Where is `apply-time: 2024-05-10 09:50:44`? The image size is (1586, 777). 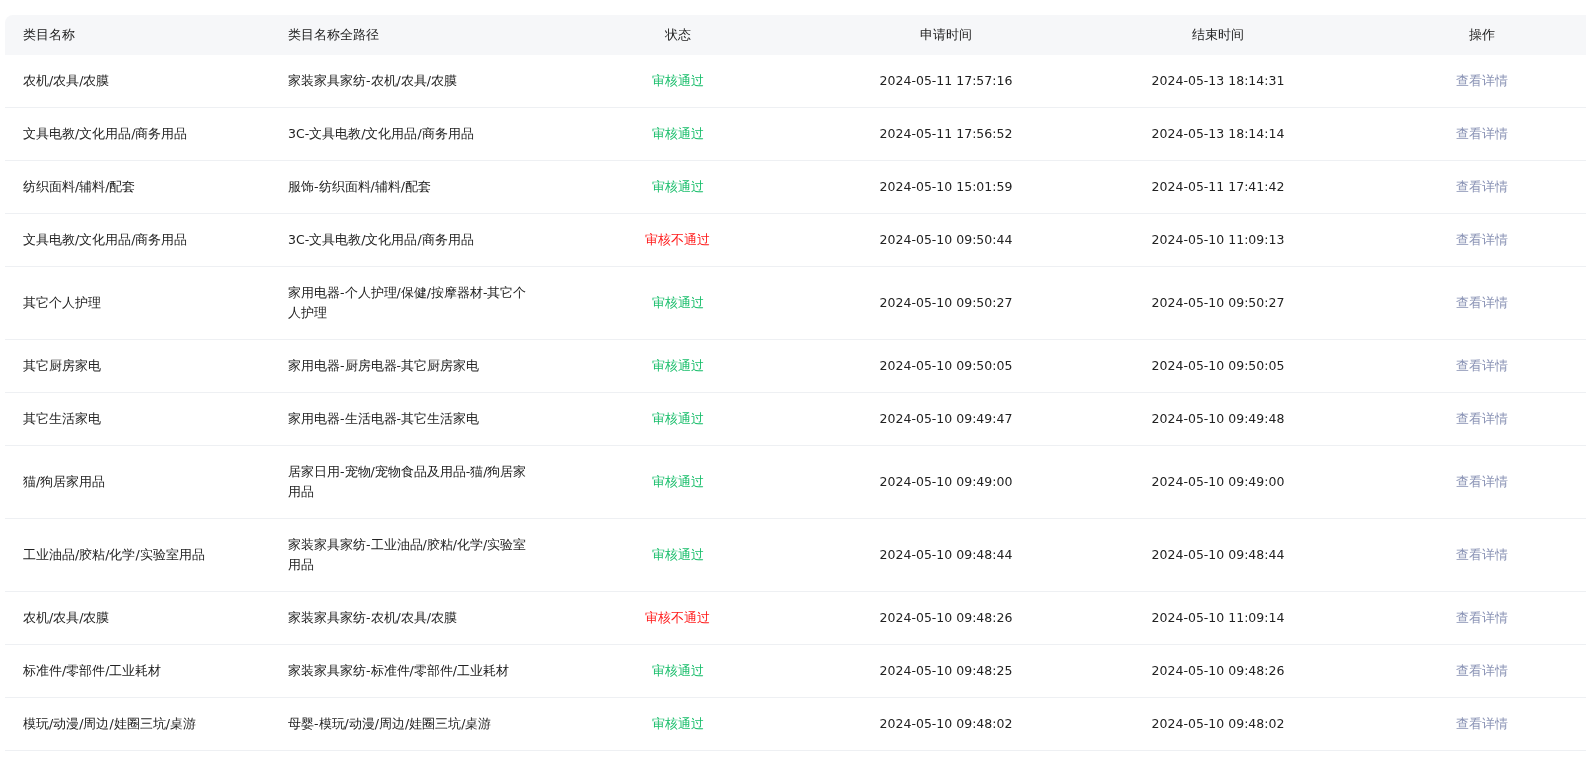
apply-time: 2024-05-10 09:50:44 is located at coordinates (946, 240).